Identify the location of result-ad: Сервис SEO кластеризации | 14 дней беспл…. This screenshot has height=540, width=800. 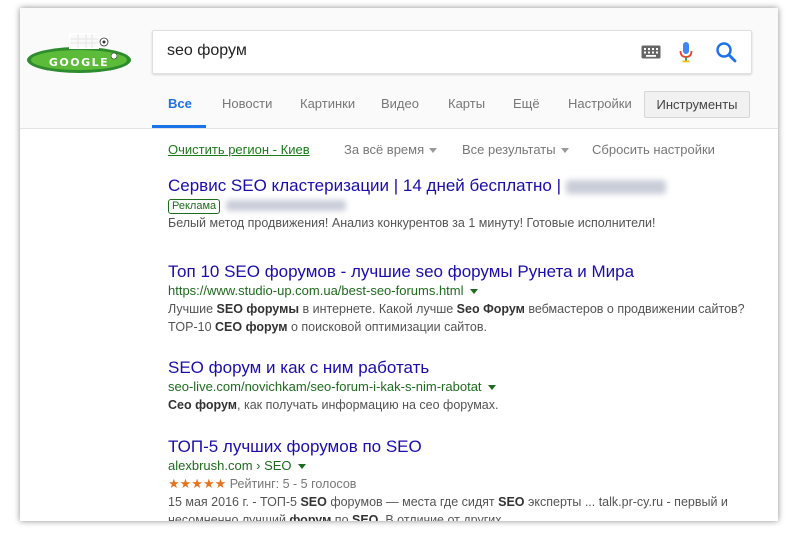
(468, 204).